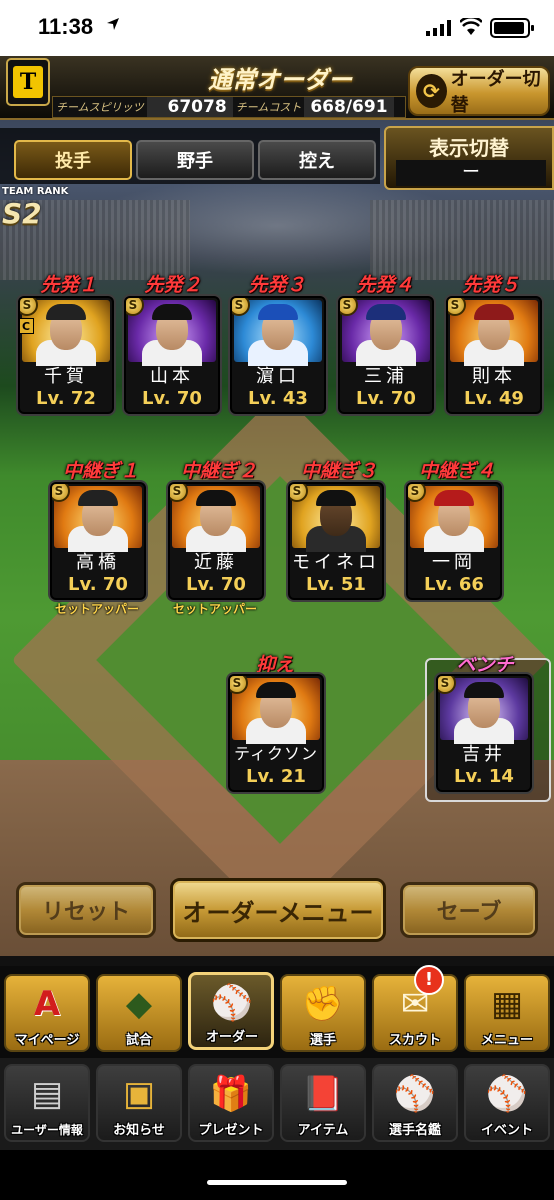 The height and width of the screenshot is (1200, 554). What do you see at coordinates (276, 733) in the screenshot?
I see `player-card-closer: ティクソン Lv. 21 S` at bounding box center [276, 733].